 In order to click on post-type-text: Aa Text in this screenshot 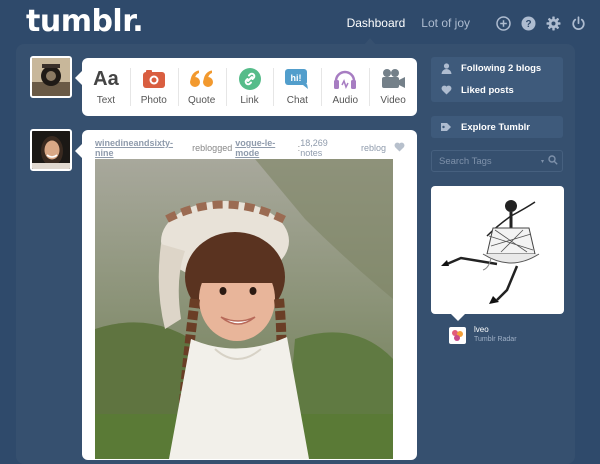, I will do `click(106, 87)`.